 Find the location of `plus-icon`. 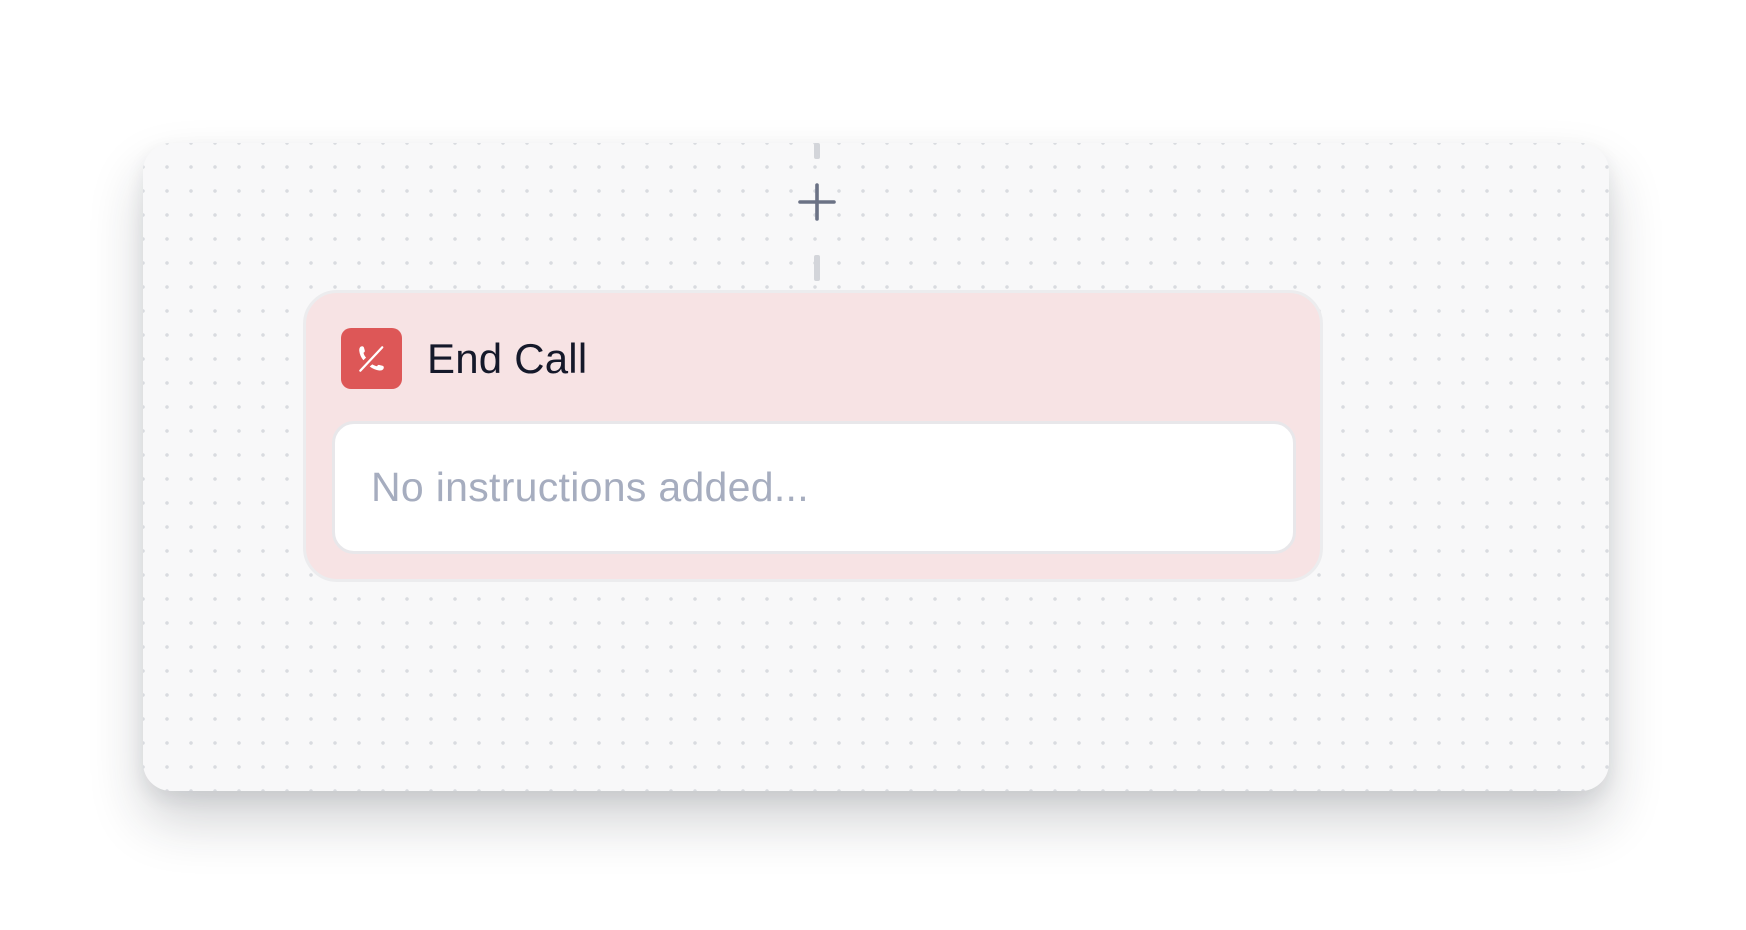

plus-icon is located at coordinates (817, 202).